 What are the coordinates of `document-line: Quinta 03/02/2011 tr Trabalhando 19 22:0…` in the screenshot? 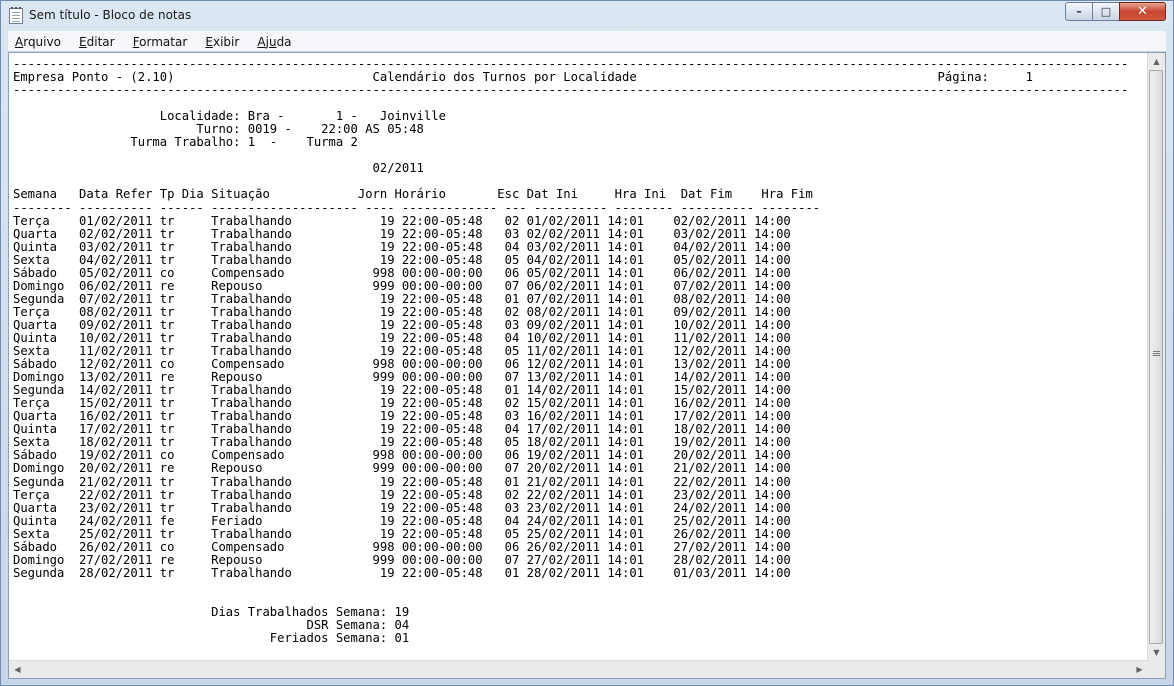 It's located at (402, 246).